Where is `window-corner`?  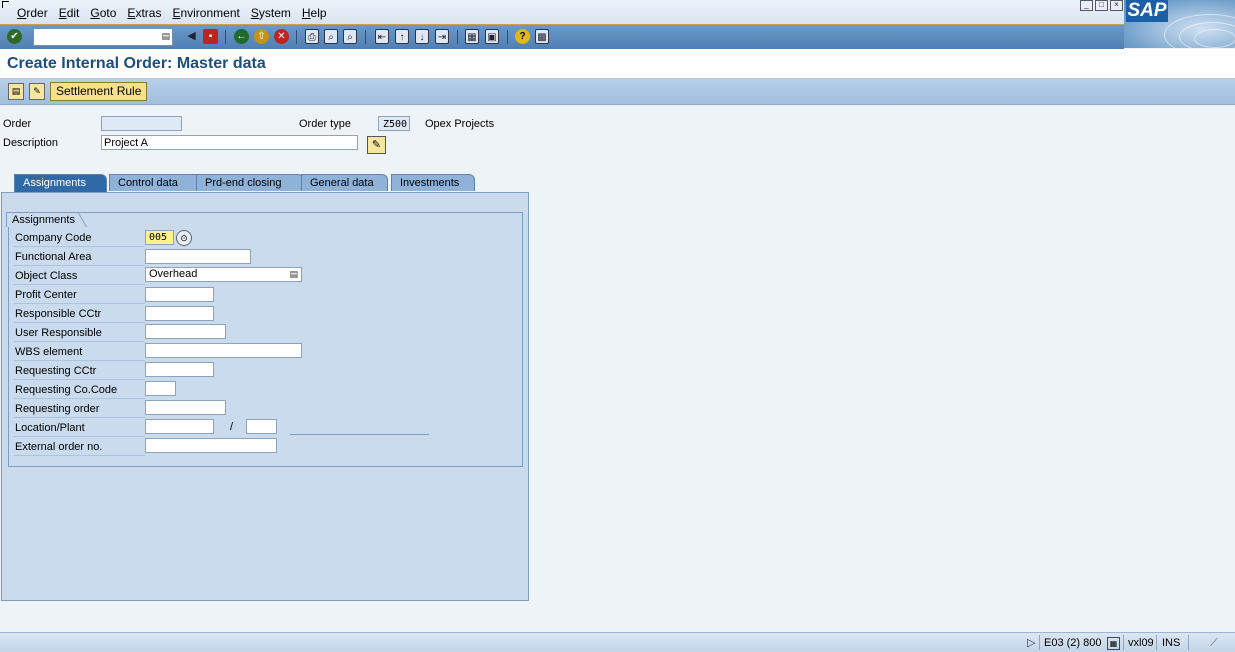 window-corner is located at coordinates (5, 4).